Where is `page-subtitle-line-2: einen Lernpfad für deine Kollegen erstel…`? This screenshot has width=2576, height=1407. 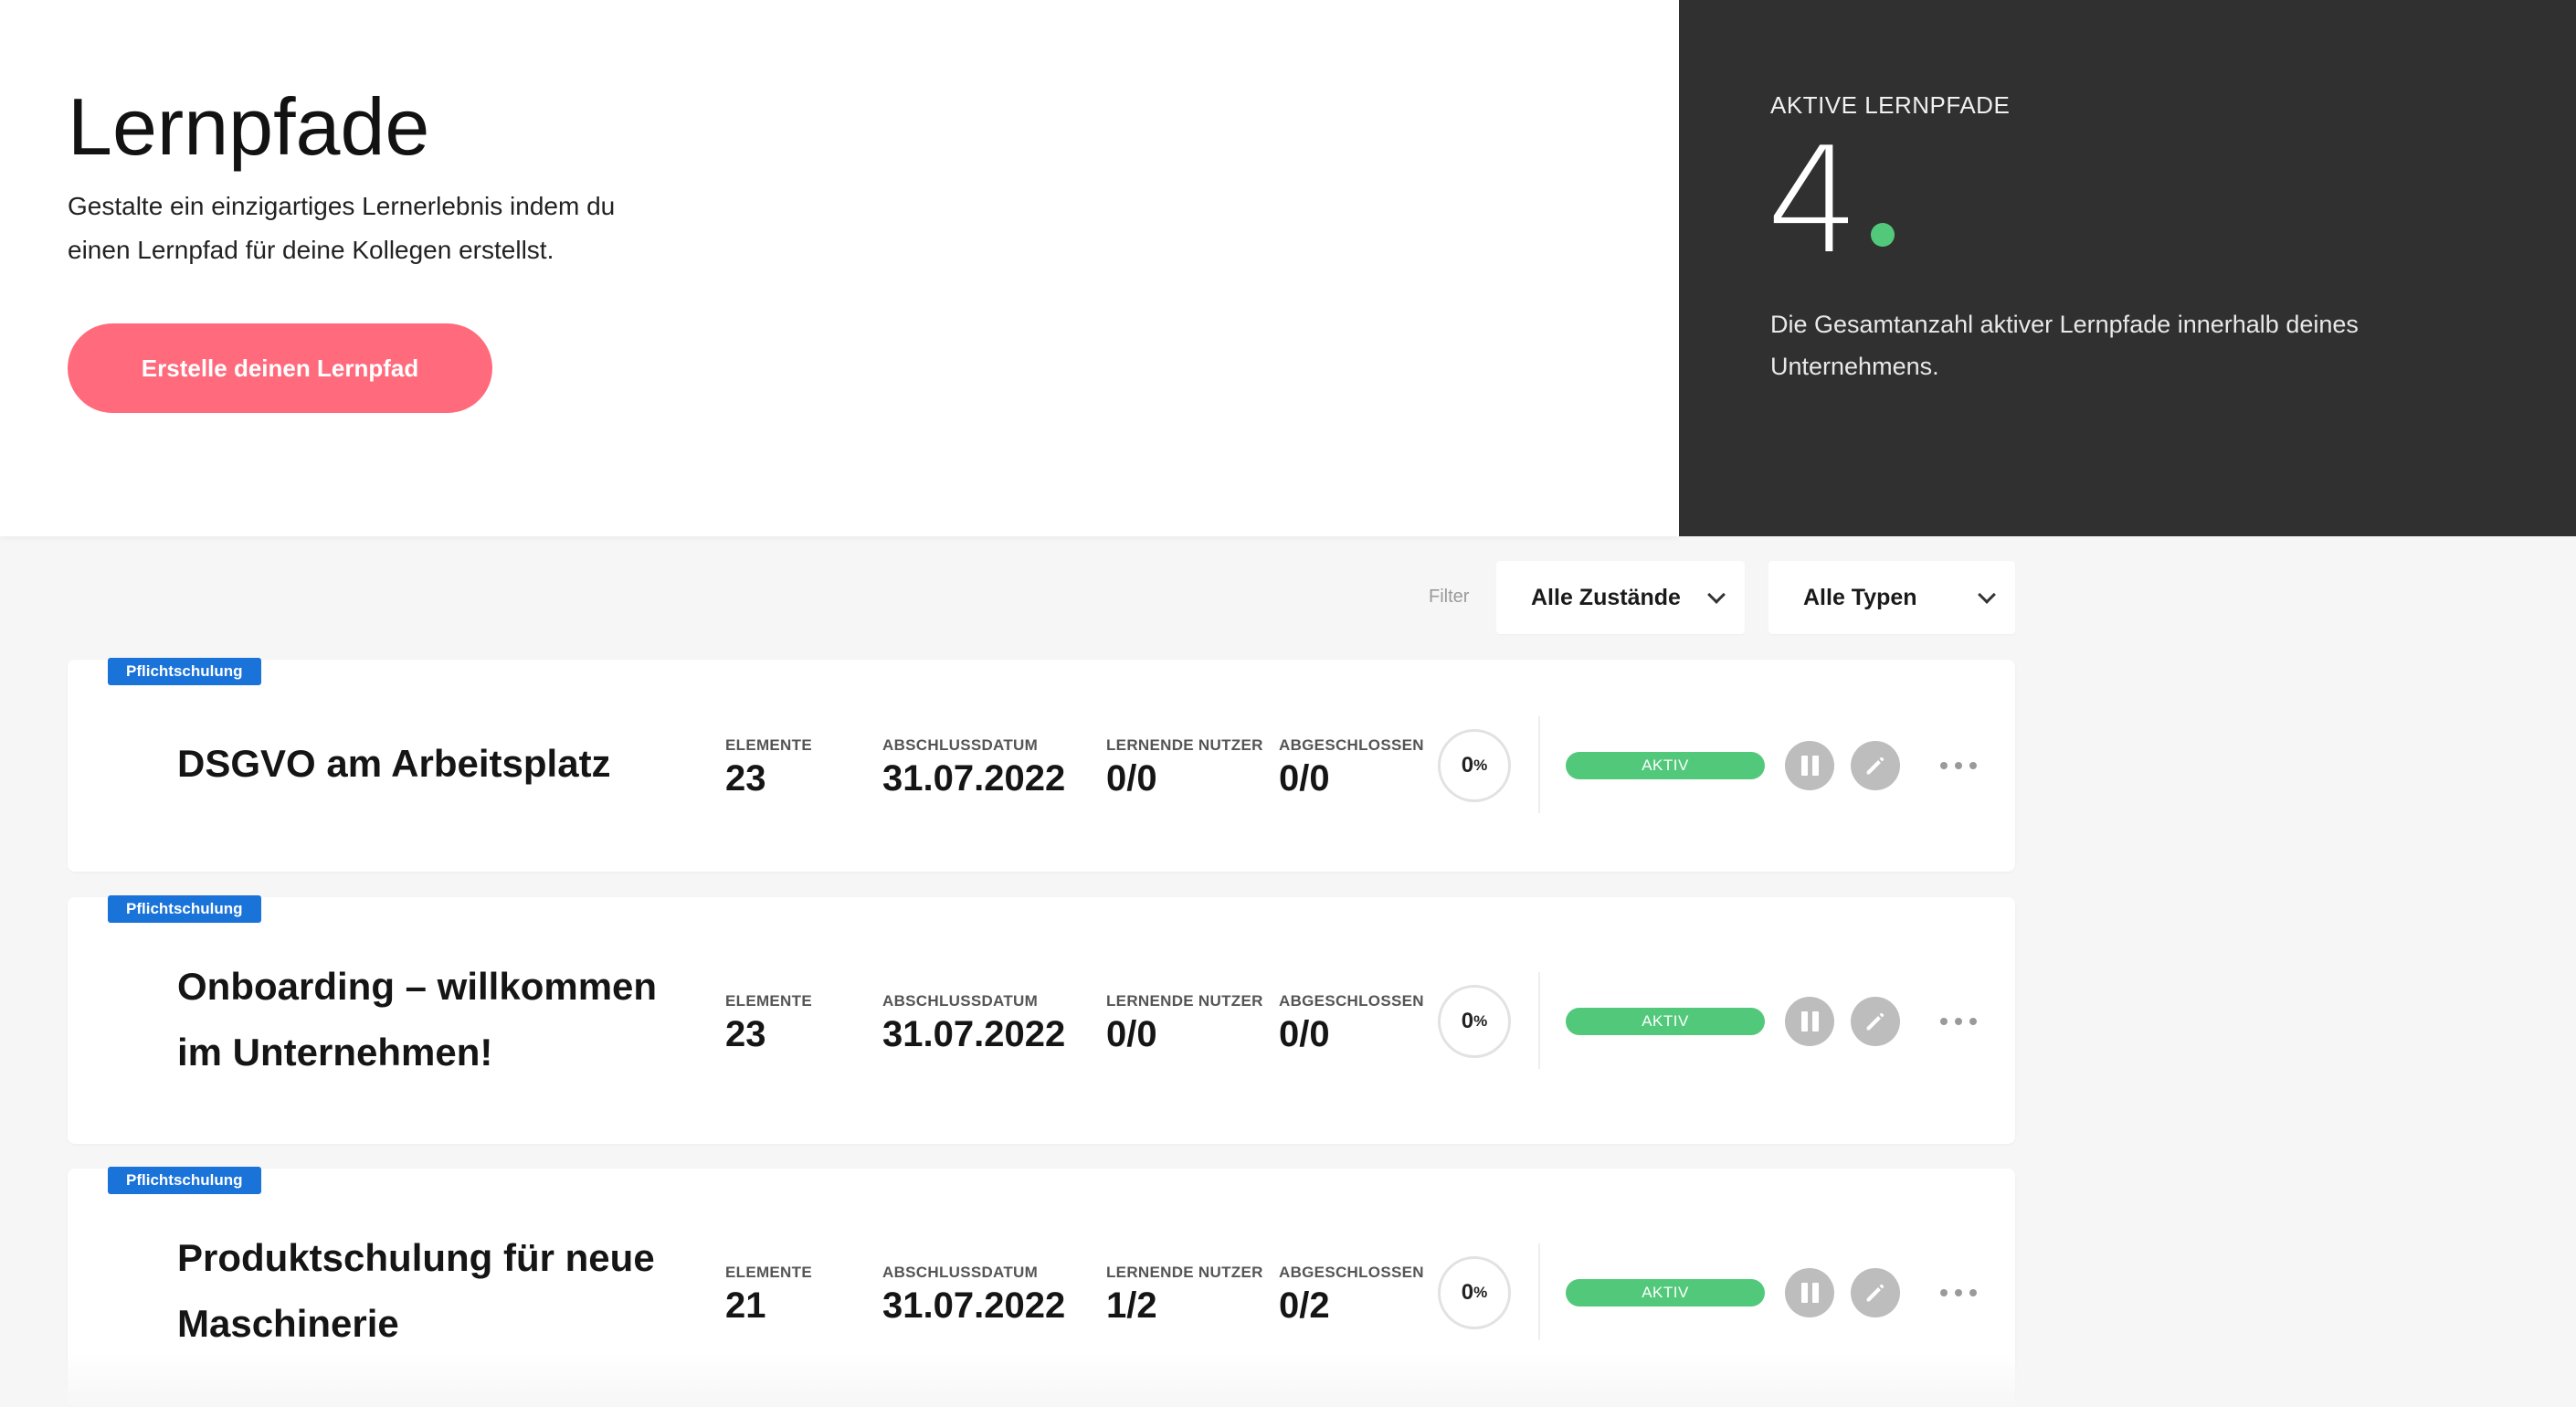
page-subtitle-line-2: einen Lernpfad für deine Kollegen erstel… is located at coordinates (311, 250).